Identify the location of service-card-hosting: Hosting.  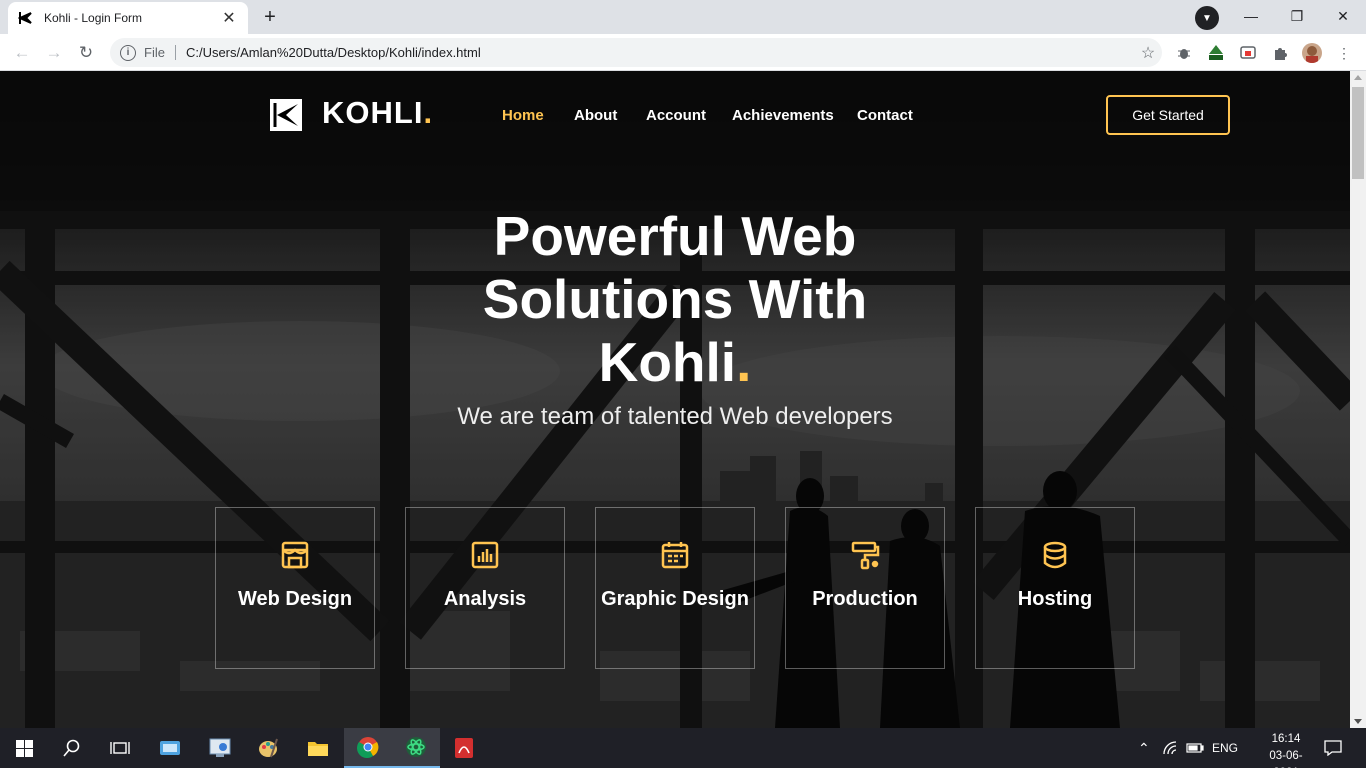
(1055, 588).